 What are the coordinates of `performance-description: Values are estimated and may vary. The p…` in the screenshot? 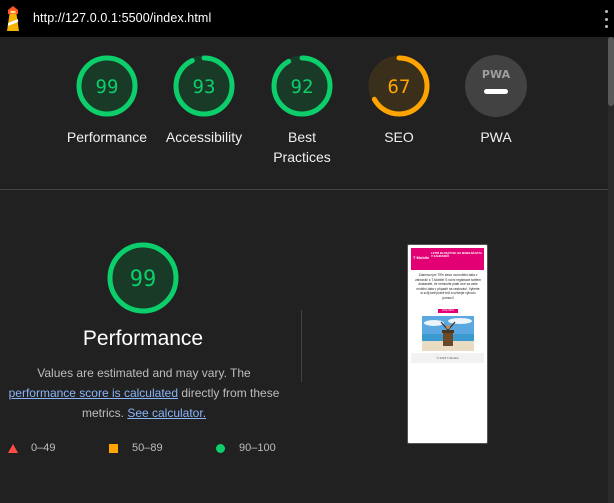 It's located at (144, 393).